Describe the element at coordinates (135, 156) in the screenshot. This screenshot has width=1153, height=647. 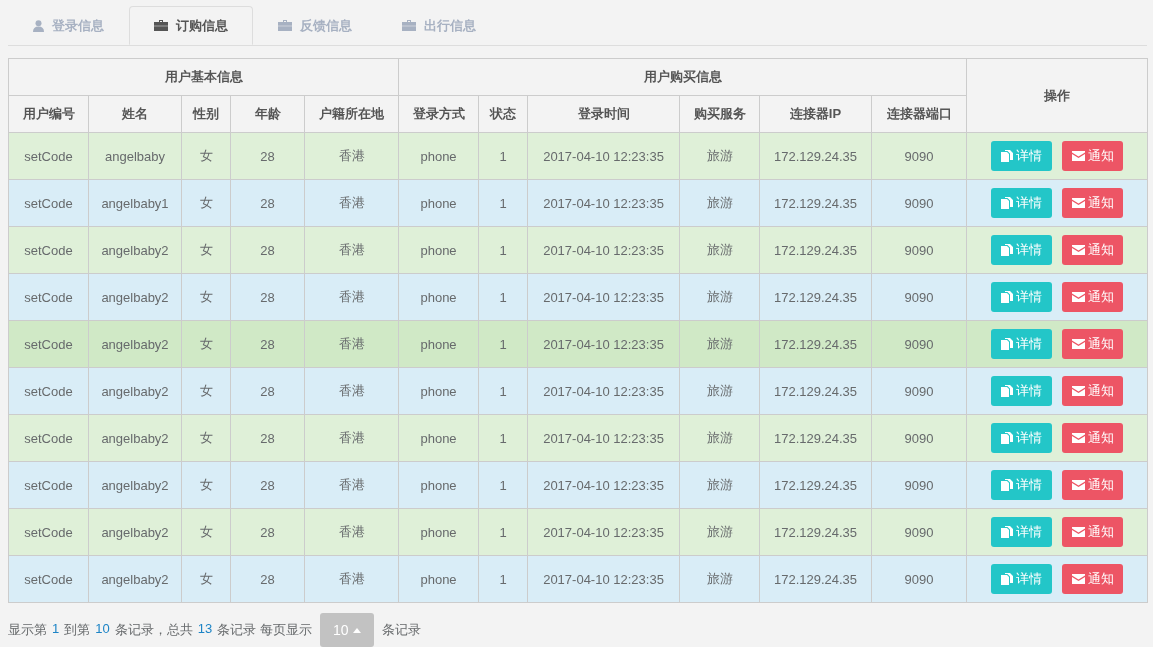
I see `table-cell: angelbaby` at that location.